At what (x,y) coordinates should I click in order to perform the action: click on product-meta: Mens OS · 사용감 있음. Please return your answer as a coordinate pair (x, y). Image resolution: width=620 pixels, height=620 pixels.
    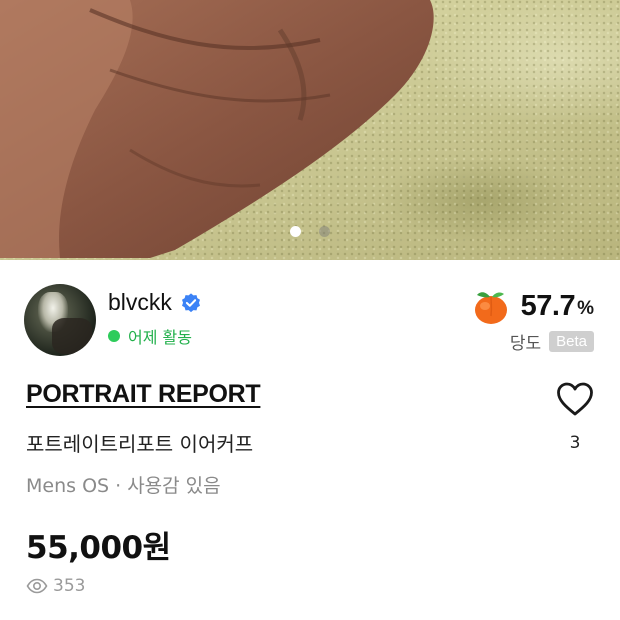
    Looking at the image, I should click on (123, 486).